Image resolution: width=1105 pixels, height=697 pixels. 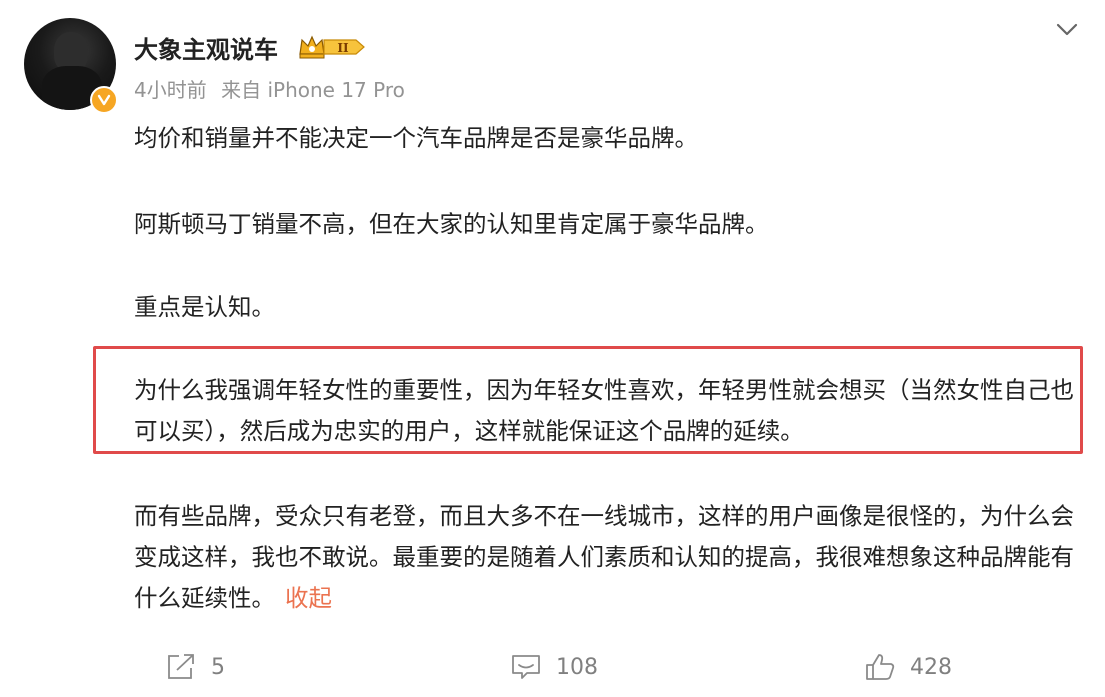 What do you see at coordinates (451, 224) in the screenshot?
I see `paragraph-2: 阿斯顿马丁销量不高，但在大家的认知里肯定属于豪华品牌。` at bounding box center [451, 224].